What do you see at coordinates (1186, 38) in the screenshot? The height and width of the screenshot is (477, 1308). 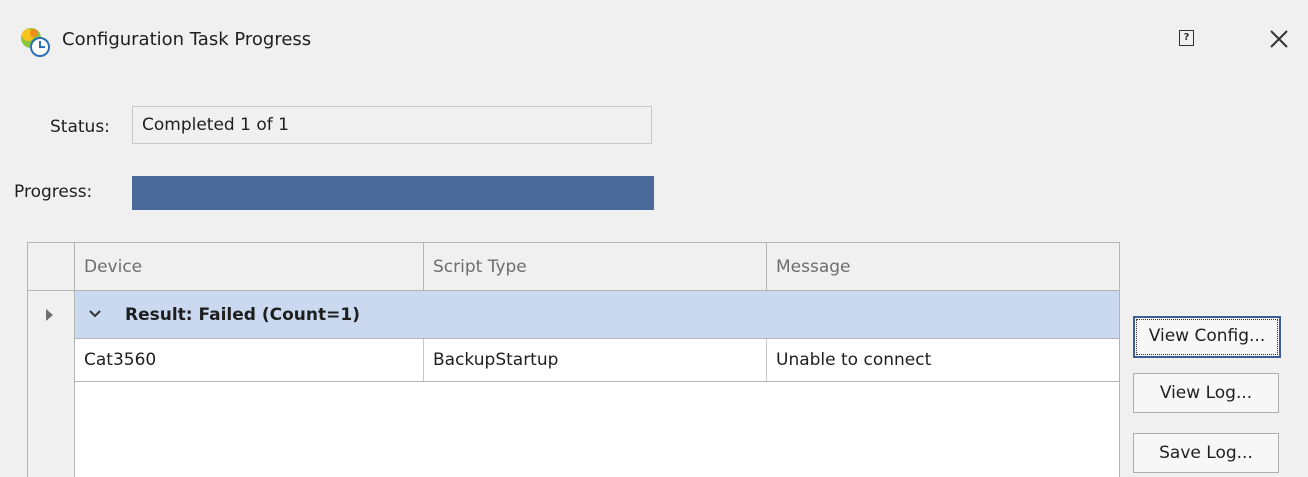 I see `help-icon: ?` at bounding box center [1186, 38].